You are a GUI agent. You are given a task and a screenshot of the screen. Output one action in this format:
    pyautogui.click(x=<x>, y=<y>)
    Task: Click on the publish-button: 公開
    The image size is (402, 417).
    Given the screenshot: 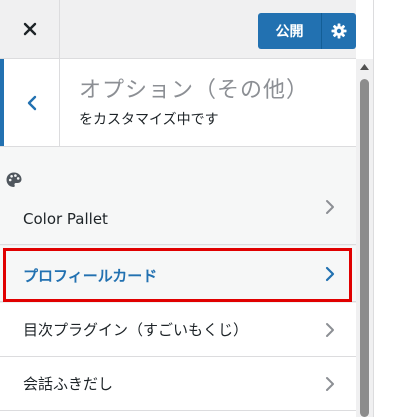 What is the action you would take?
    pyautogui.click(x=289, y=31)
    